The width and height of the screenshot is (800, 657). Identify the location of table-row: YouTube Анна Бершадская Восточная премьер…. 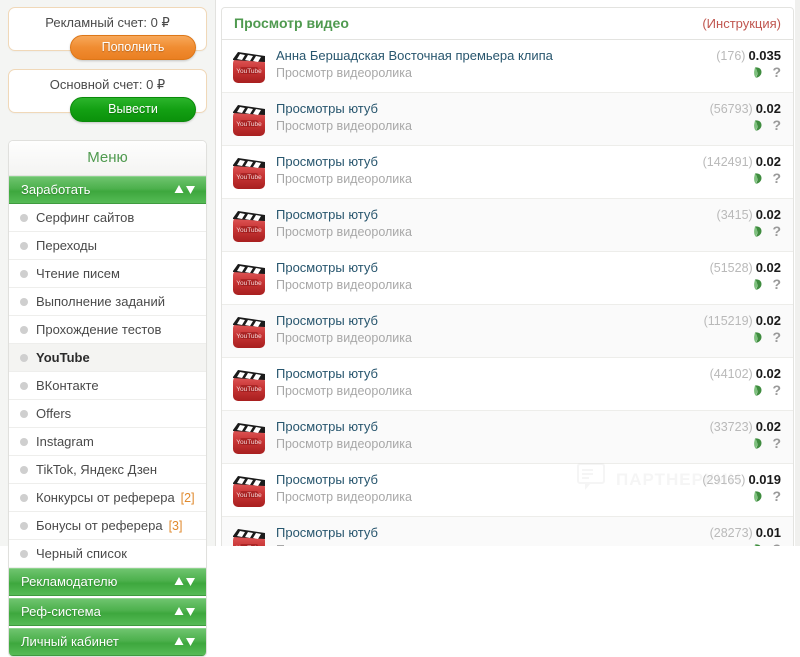
(507, 66).